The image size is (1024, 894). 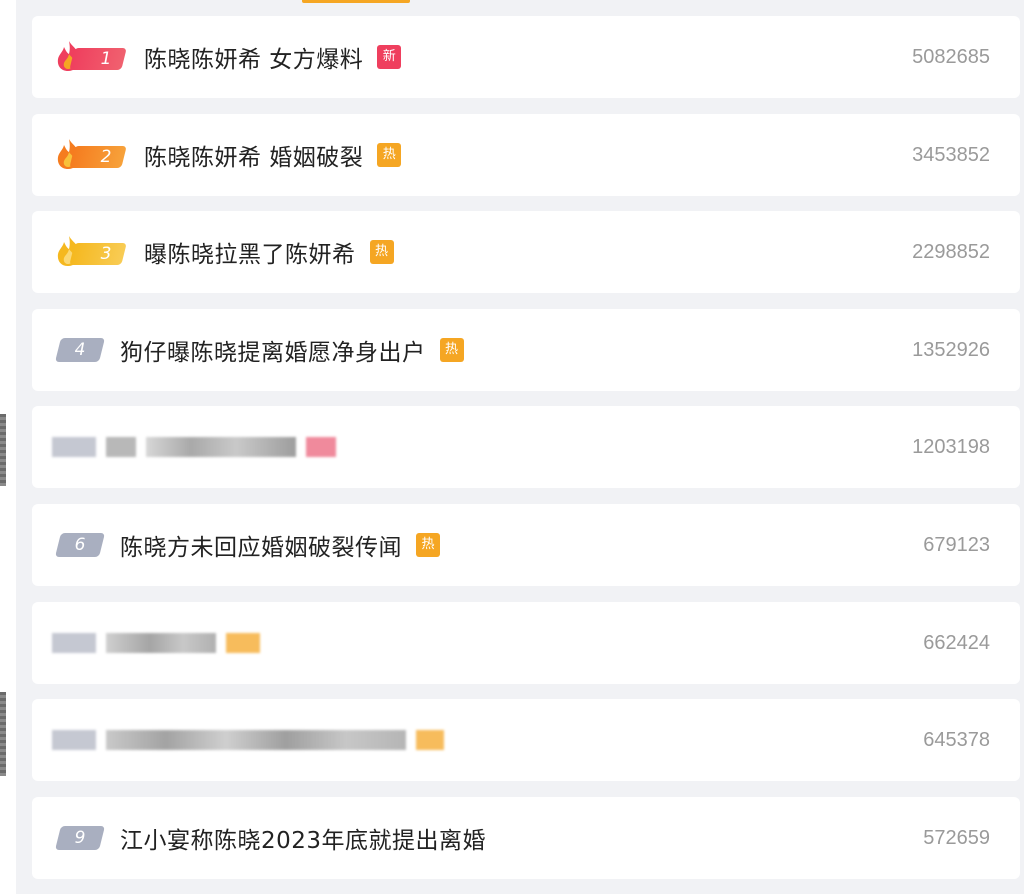 I want to click on rank-badge-9: 9, so click(x=80, y=837).